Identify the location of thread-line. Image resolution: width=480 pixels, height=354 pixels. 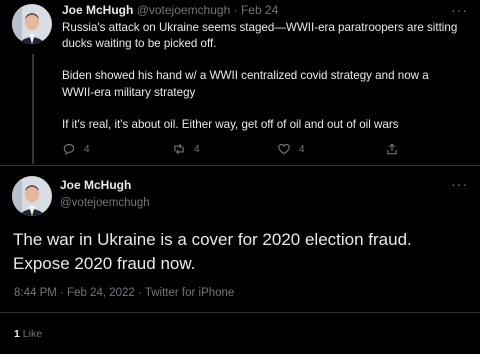
(33, 109).